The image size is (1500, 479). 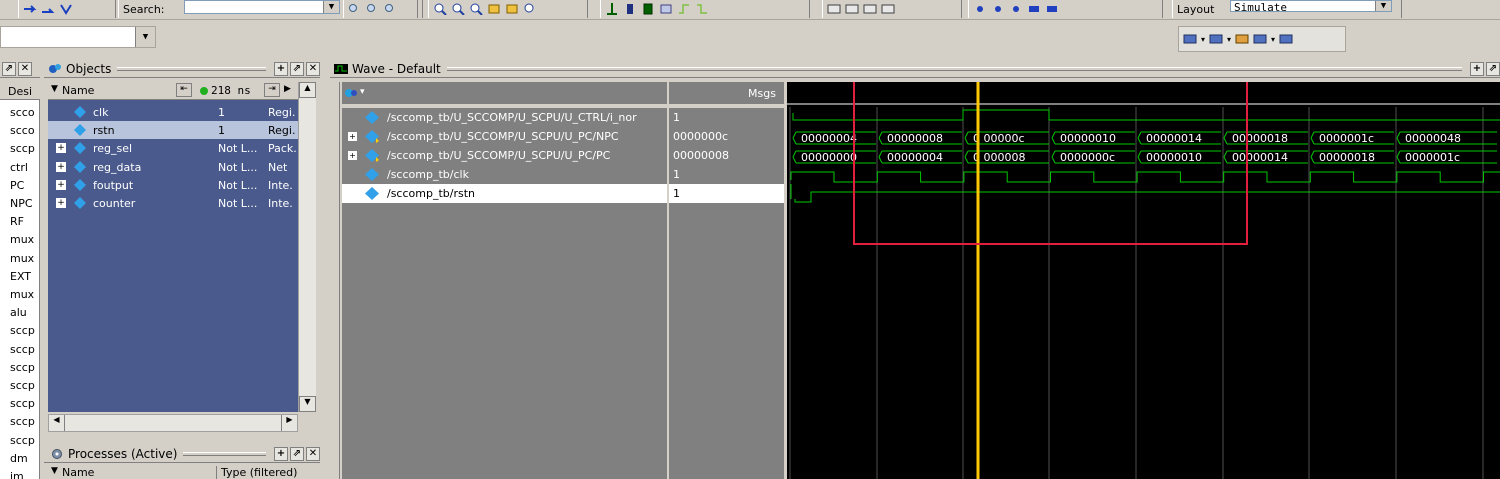 What do you see at coordinates (19, 167) in the screenshot?
I see `design-item: ctrl` at bounding box center [19, 167].